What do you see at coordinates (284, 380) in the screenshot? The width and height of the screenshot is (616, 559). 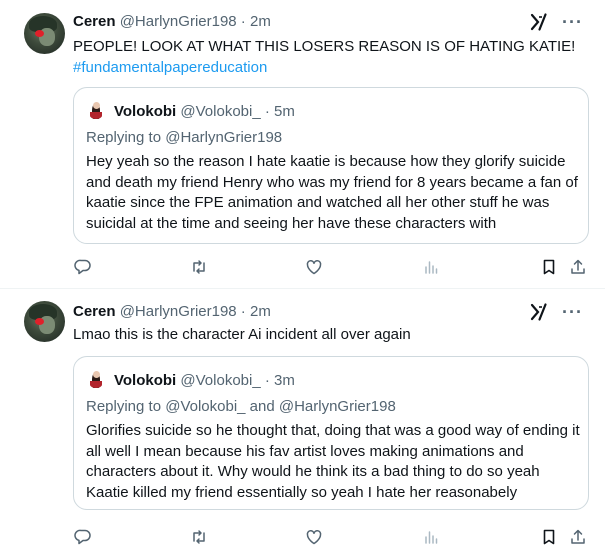 I see `quote-time: 3m` at bounding box center [284, 380].